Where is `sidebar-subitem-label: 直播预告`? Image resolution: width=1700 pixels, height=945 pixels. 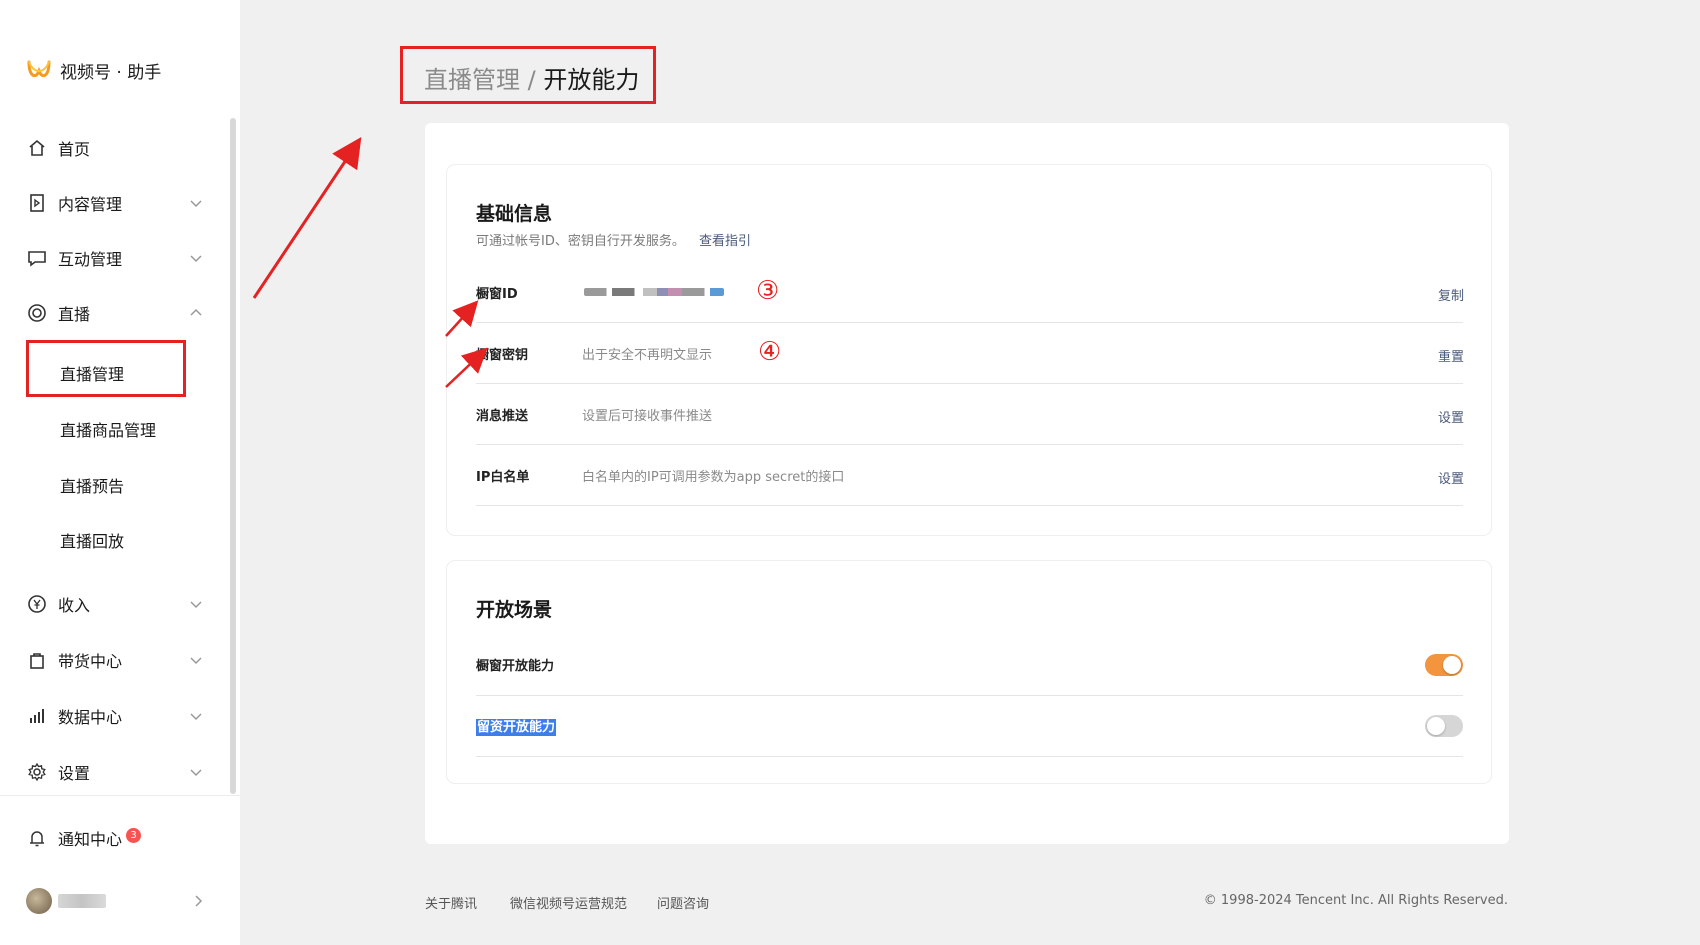
sidebar-subitem-label: 直播预告 is located at coordinates (92, 486).